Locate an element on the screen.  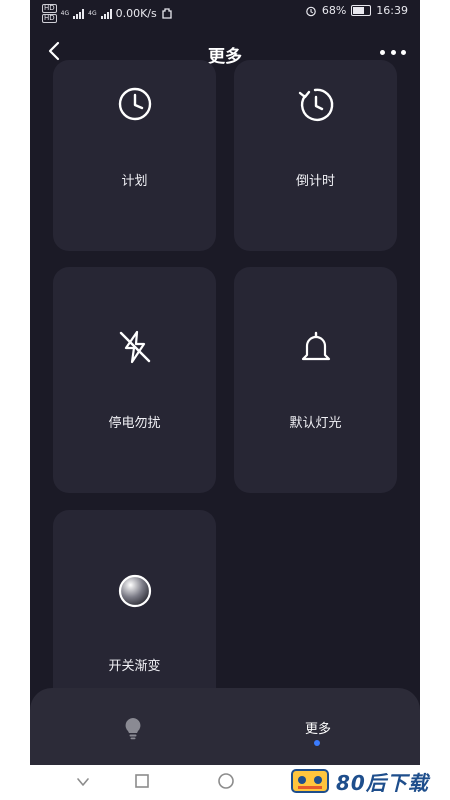
nav-back-icon is located at coordinates (83, 782).